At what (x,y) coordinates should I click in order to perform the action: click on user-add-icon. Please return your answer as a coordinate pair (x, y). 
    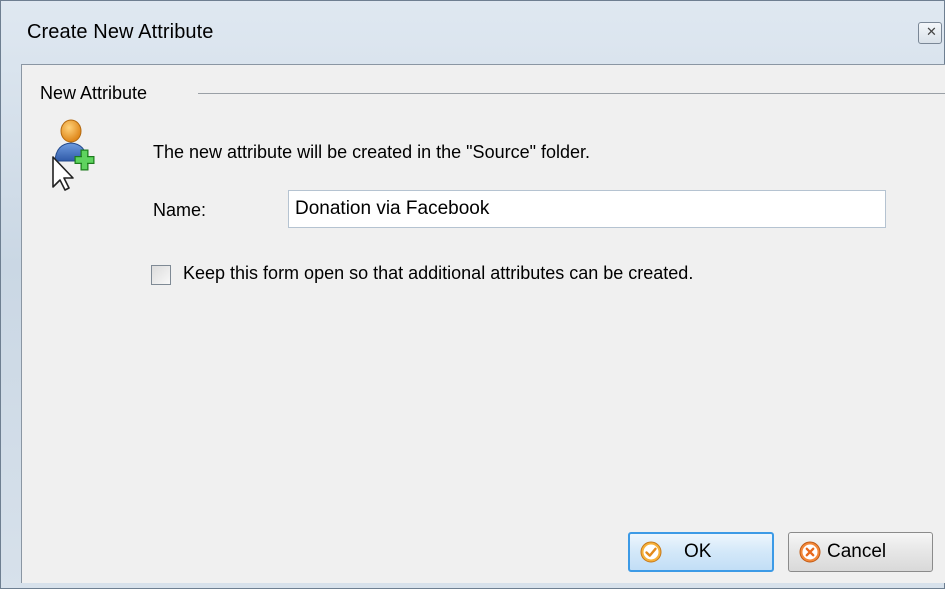
    Looking at the image, I should click on (73, 155).